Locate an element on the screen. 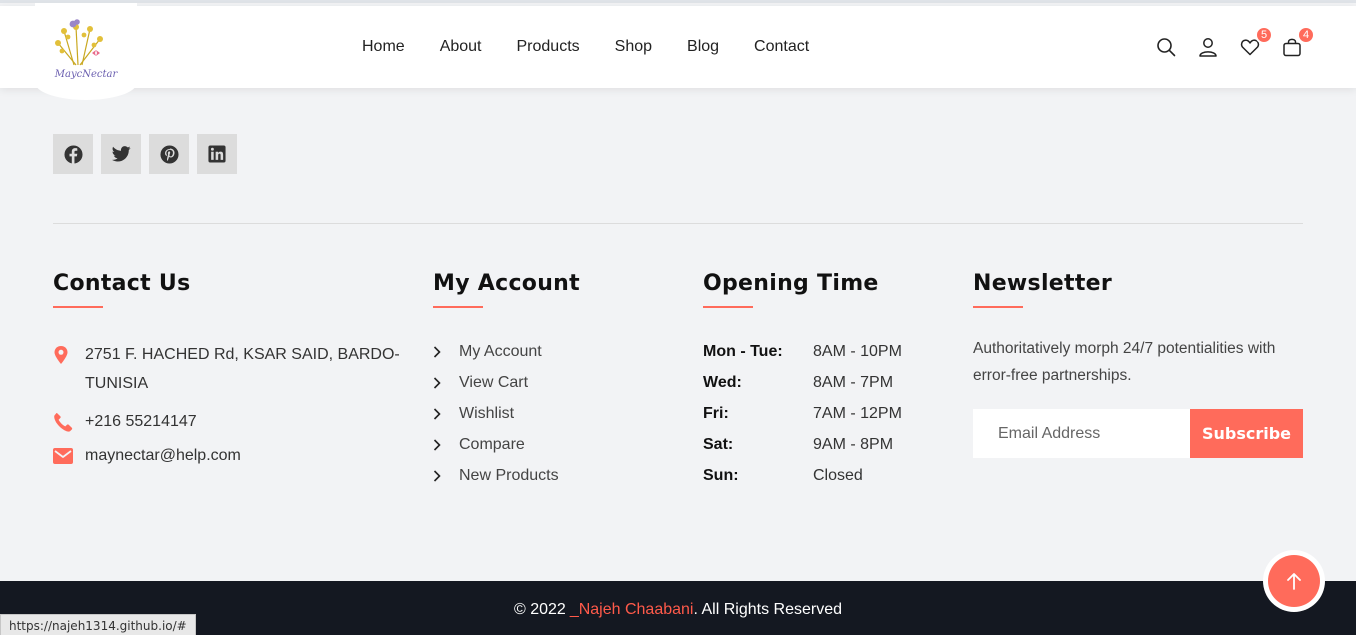 This screenshot has height=635, width=1356. wishlist-button: 5 is located at coordinates (1255, 42).